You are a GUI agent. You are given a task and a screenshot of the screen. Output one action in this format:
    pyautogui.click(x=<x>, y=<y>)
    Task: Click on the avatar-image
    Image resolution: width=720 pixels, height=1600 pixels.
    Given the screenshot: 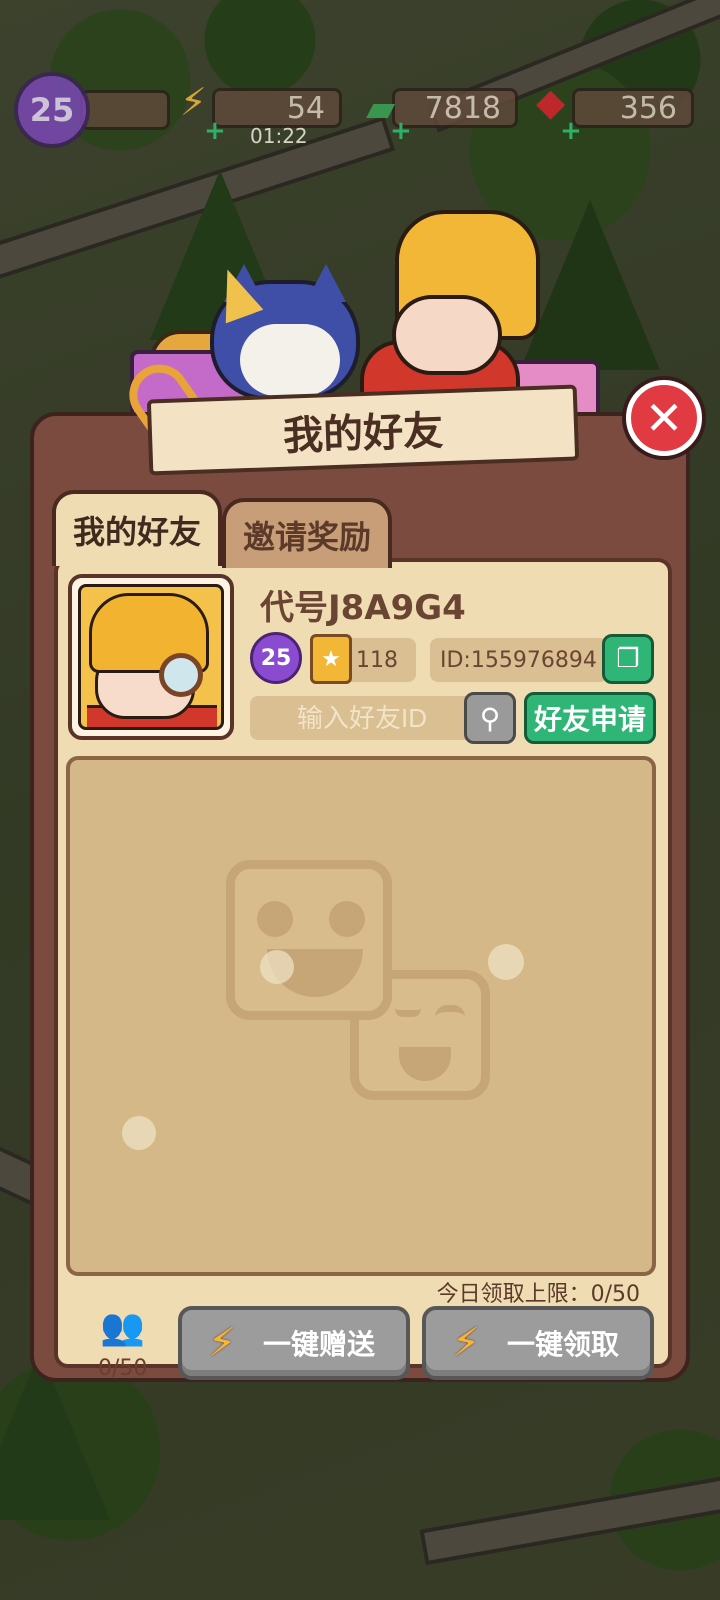 What is the action you would take?
    pyautogui.click(x=151, y=657)
    